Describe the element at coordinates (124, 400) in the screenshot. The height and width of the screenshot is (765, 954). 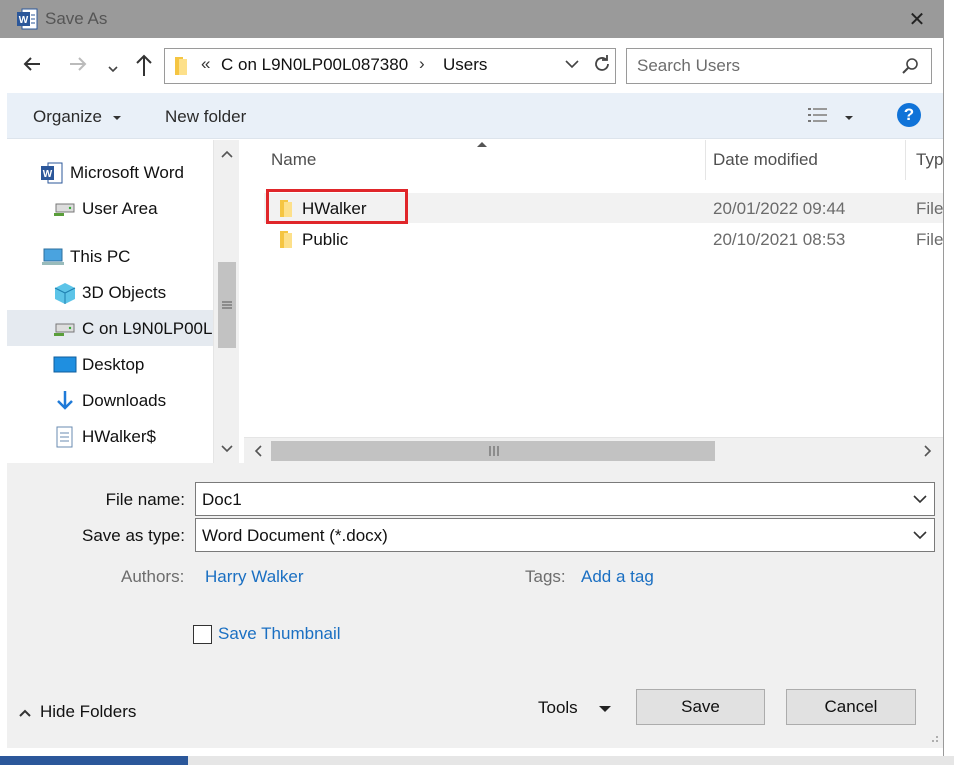
I see `nav-item-label: Downloads` at that location.